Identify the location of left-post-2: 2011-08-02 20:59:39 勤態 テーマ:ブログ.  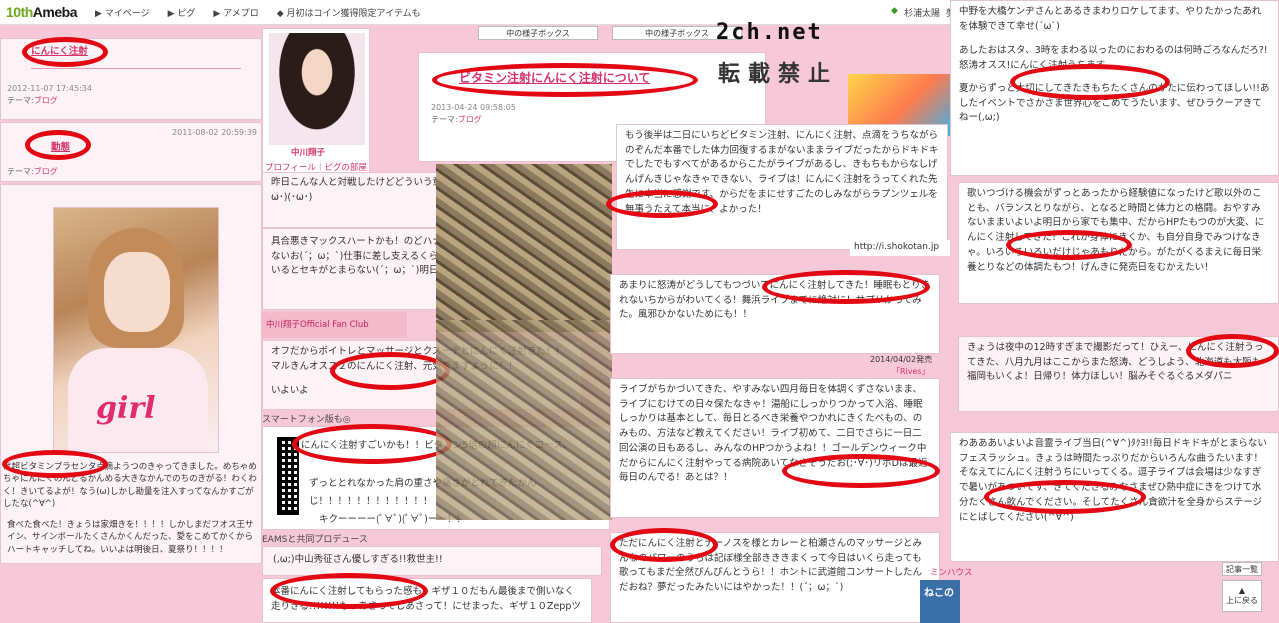
(131, 152).